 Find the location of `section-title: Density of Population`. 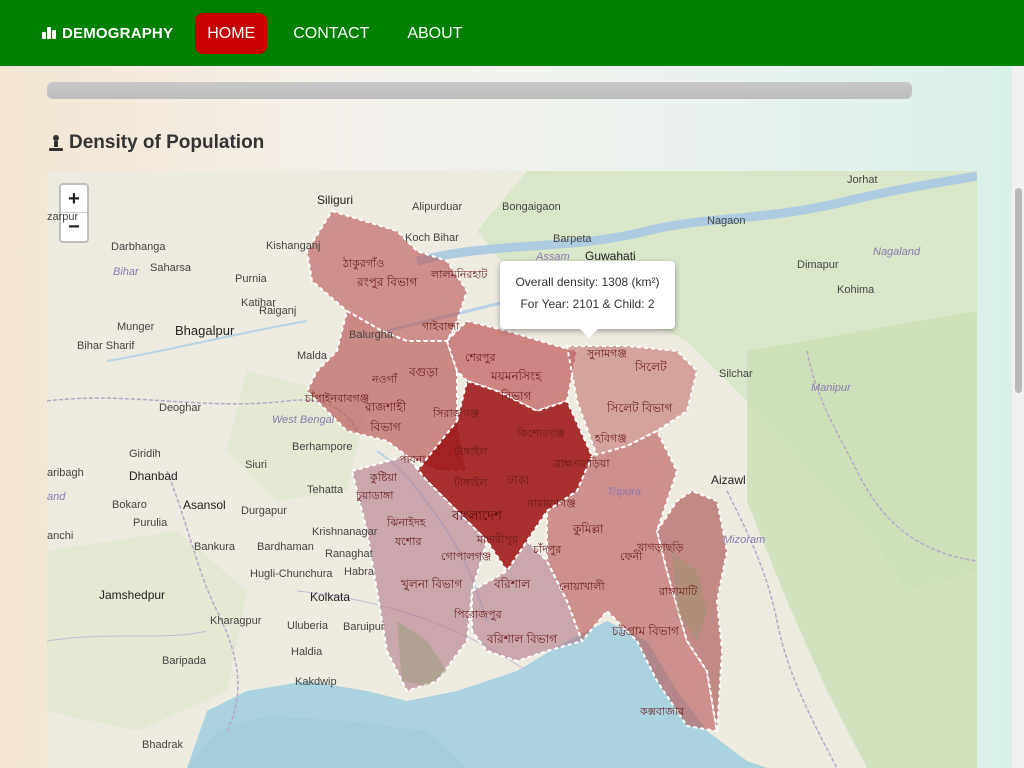

section-title: Density of Population is located at coordinates (167, 142).